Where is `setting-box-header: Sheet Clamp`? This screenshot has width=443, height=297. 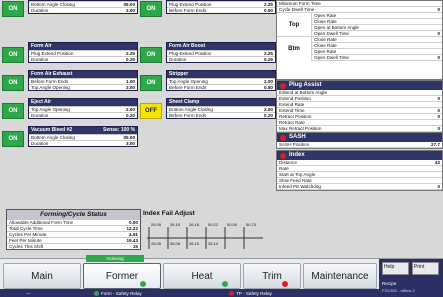 setting-box-header: Sheet Clamp is located at coordinates (221, 102).